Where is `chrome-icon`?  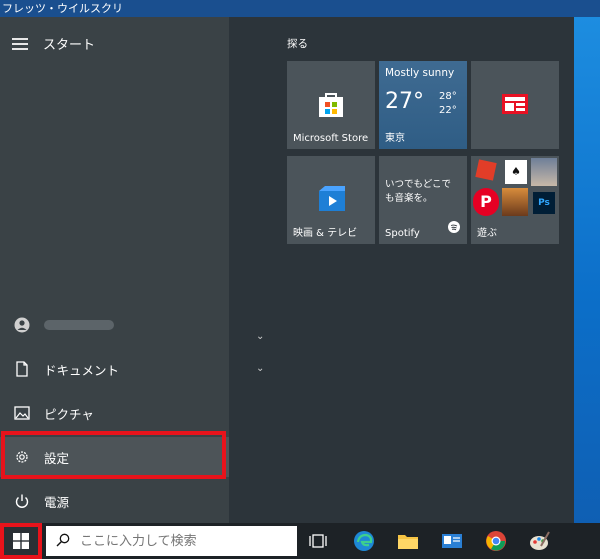 chrome-icon is located at coordinates (496, 541).